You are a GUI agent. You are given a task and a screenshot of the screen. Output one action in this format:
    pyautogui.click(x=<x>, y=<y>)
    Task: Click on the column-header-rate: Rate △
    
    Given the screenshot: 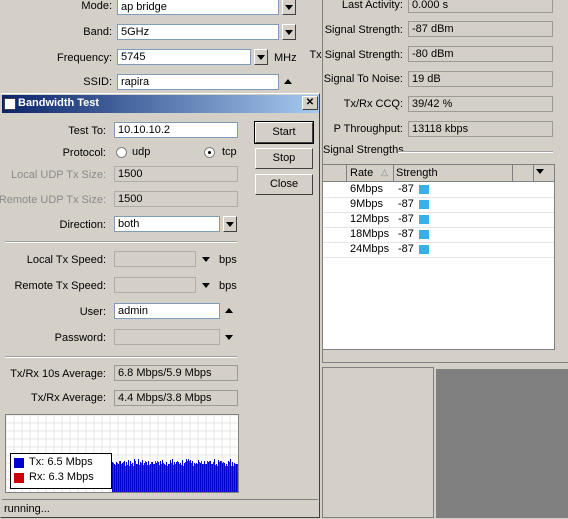 What is the action you would take?
    pyautogui.click(x=370, y=173)
    